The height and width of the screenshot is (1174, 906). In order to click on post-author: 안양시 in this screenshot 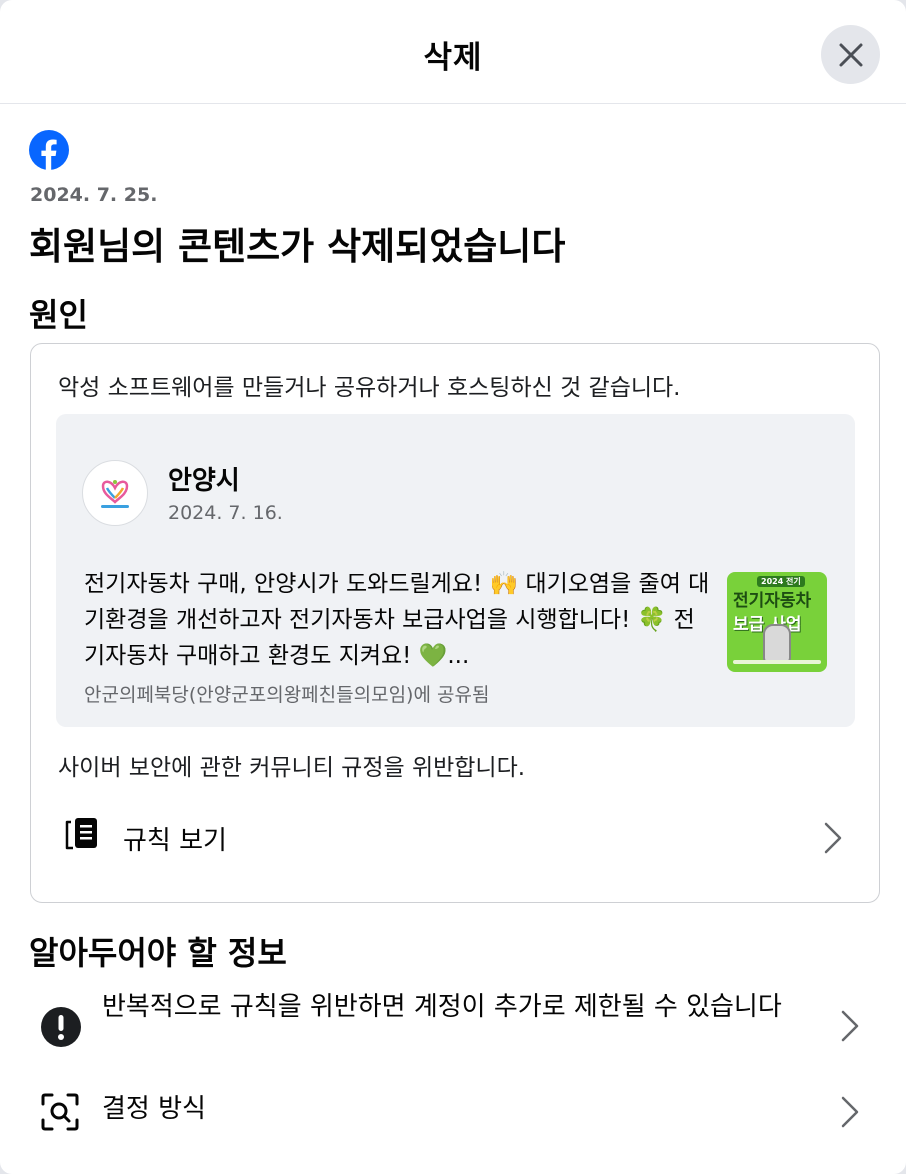, I will do `click(204, 481)`.